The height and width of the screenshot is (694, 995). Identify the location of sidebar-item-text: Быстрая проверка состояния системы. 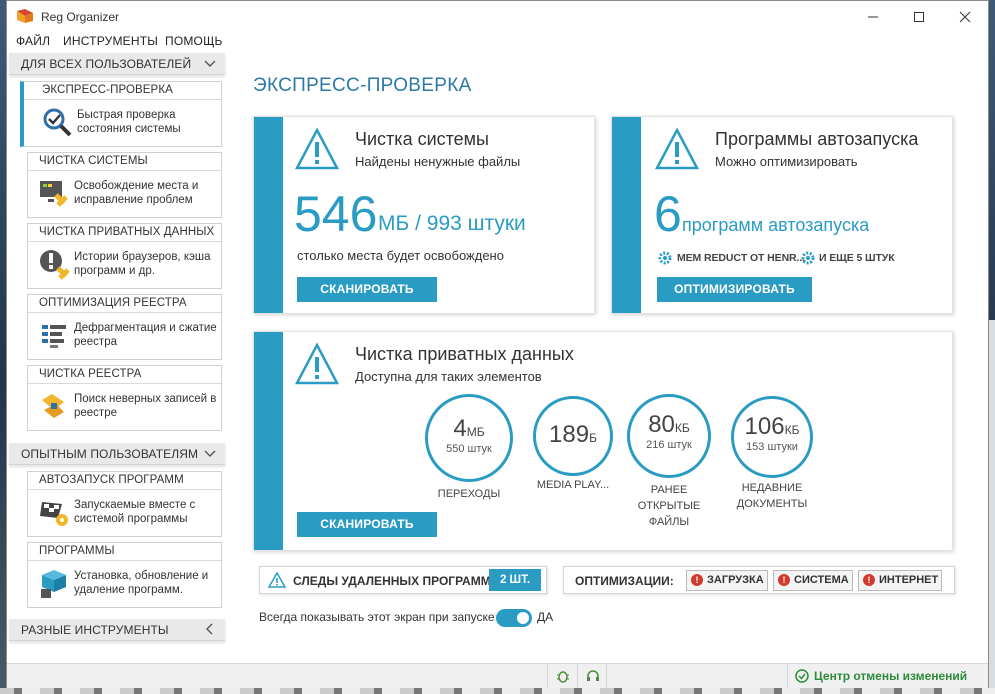
(129, 122).